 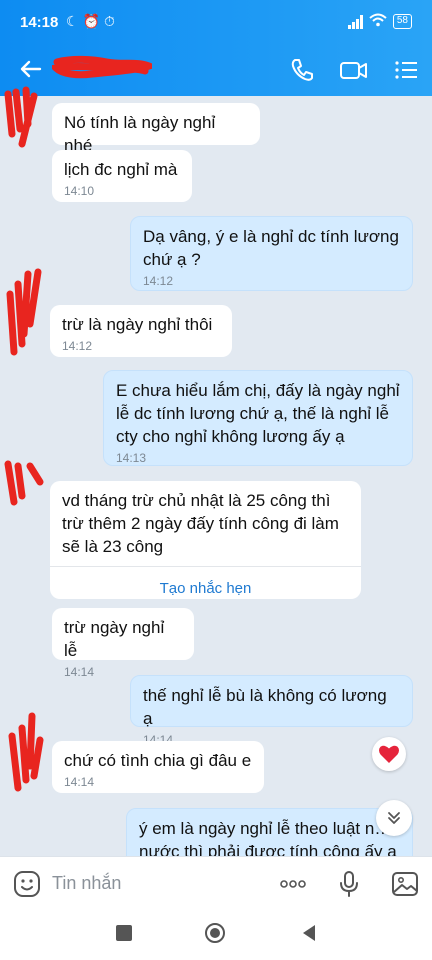 What do you see at coordinates (79, 191) in the screenshot?
I see `message-time: 14:10` at bounding box center [79, 191].